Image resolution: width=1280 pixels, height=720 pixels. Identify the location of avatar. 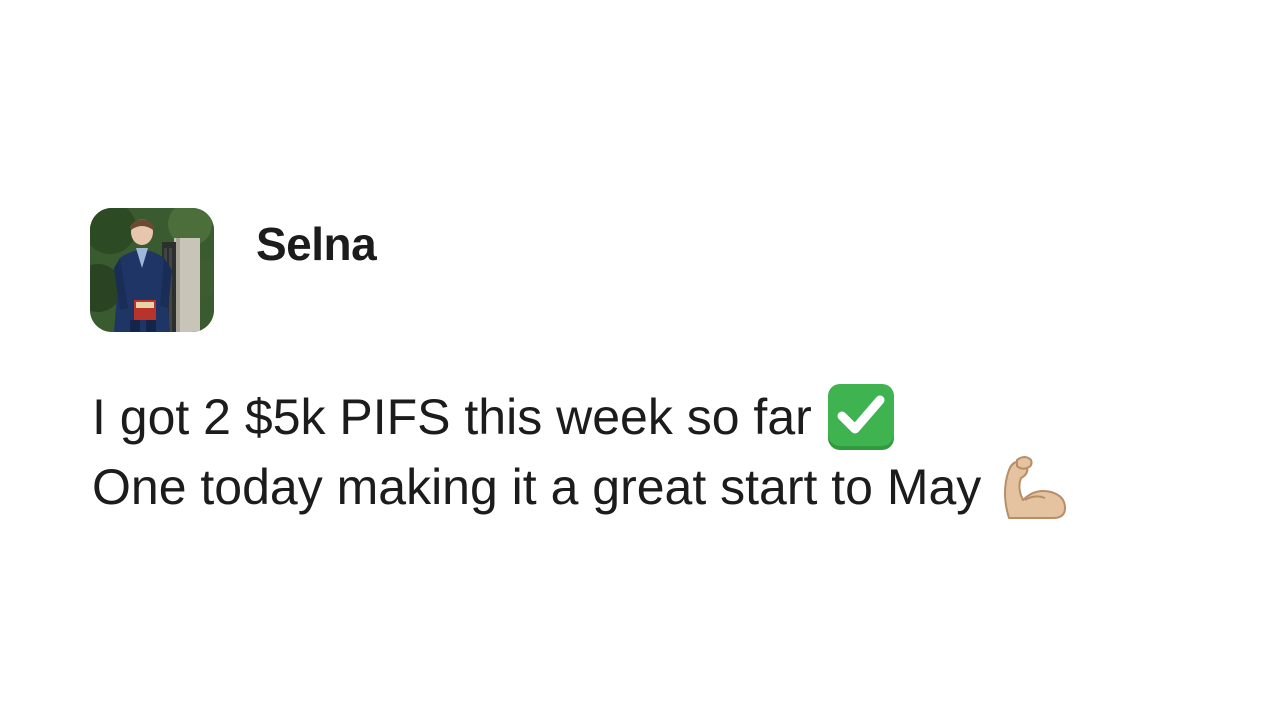
(152, 270).